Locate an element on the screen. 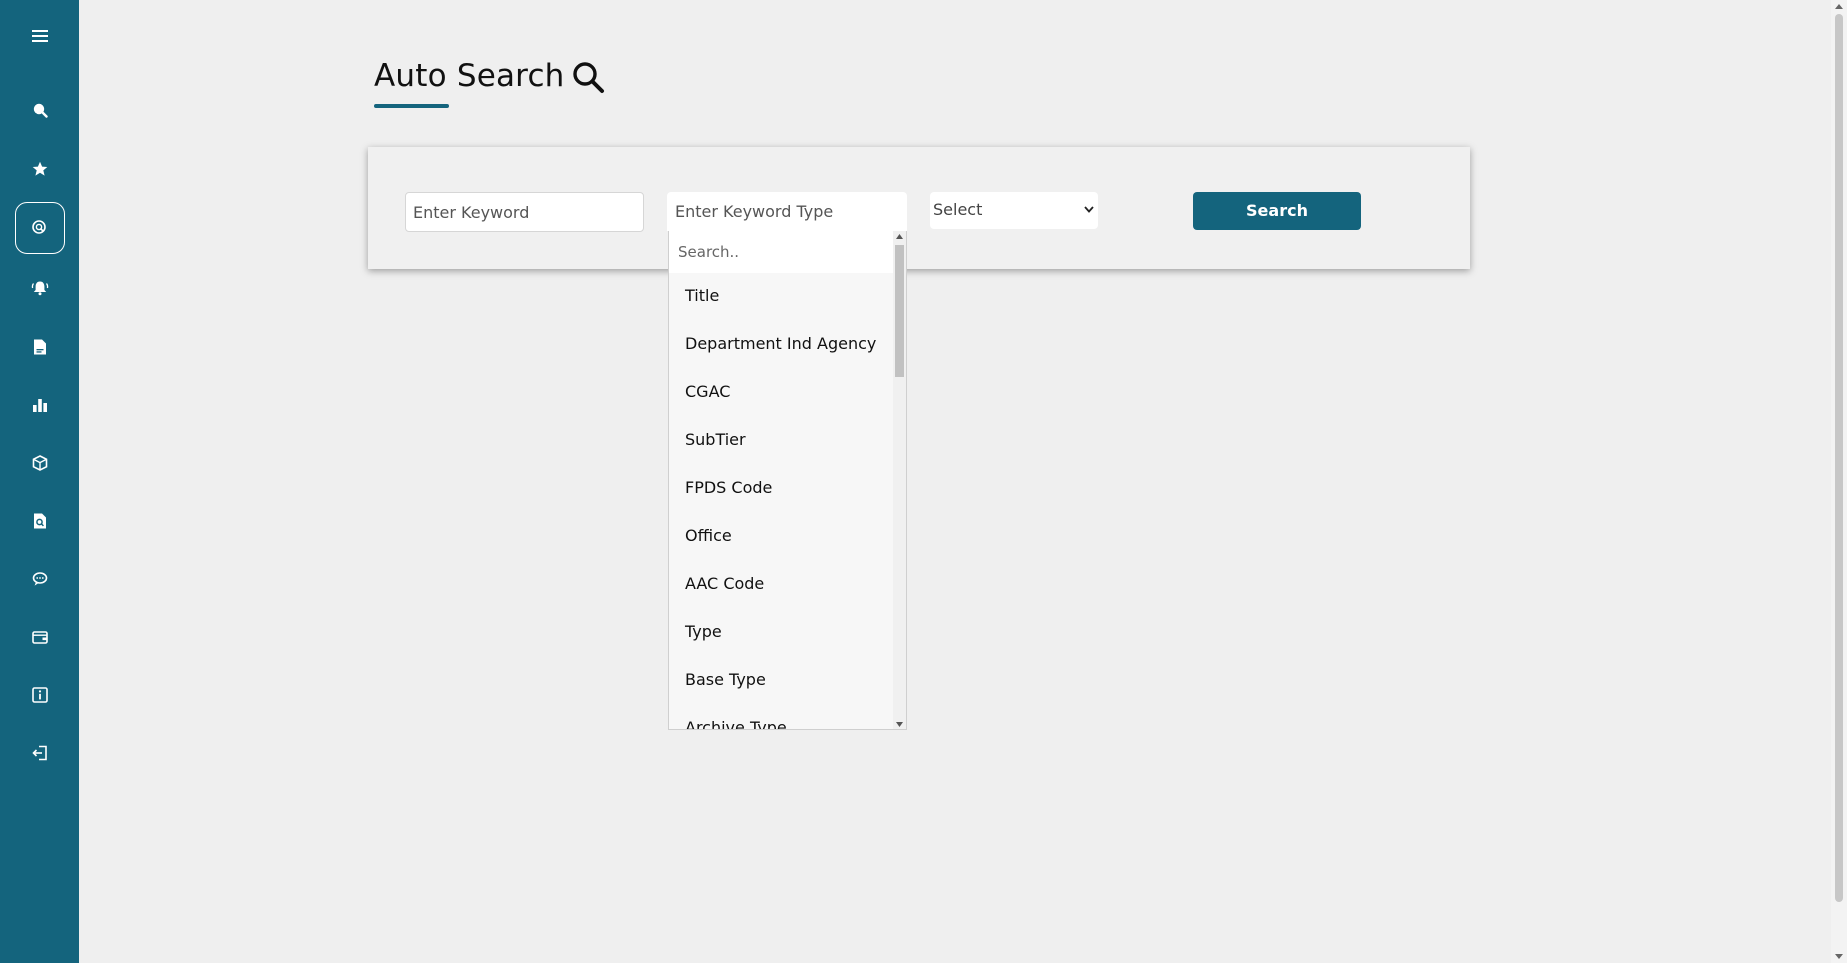  menu-toggle-button is located at coordinates (40, 36).